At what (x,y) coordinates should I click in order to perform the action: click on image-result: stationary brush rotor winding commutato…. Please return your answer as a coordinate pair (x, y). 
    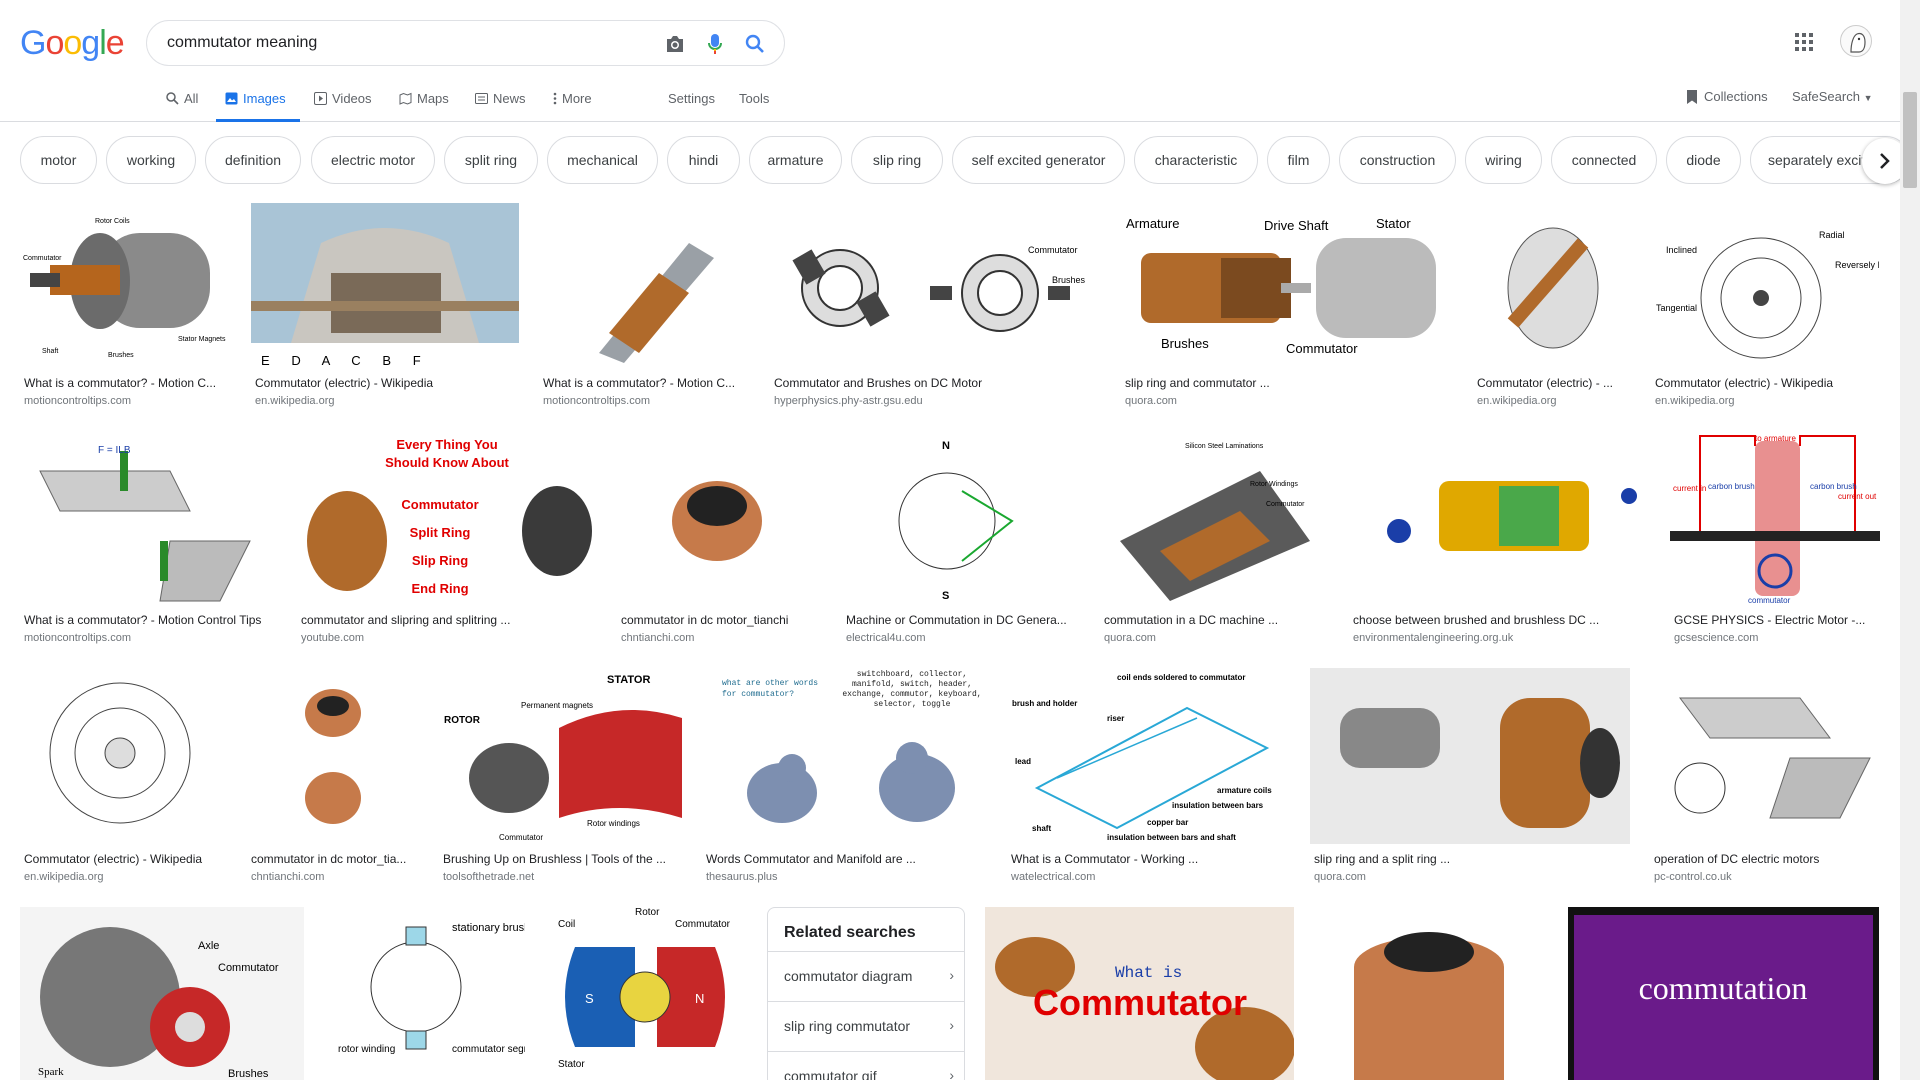
    Looking at the image, I should click on (424, 993).